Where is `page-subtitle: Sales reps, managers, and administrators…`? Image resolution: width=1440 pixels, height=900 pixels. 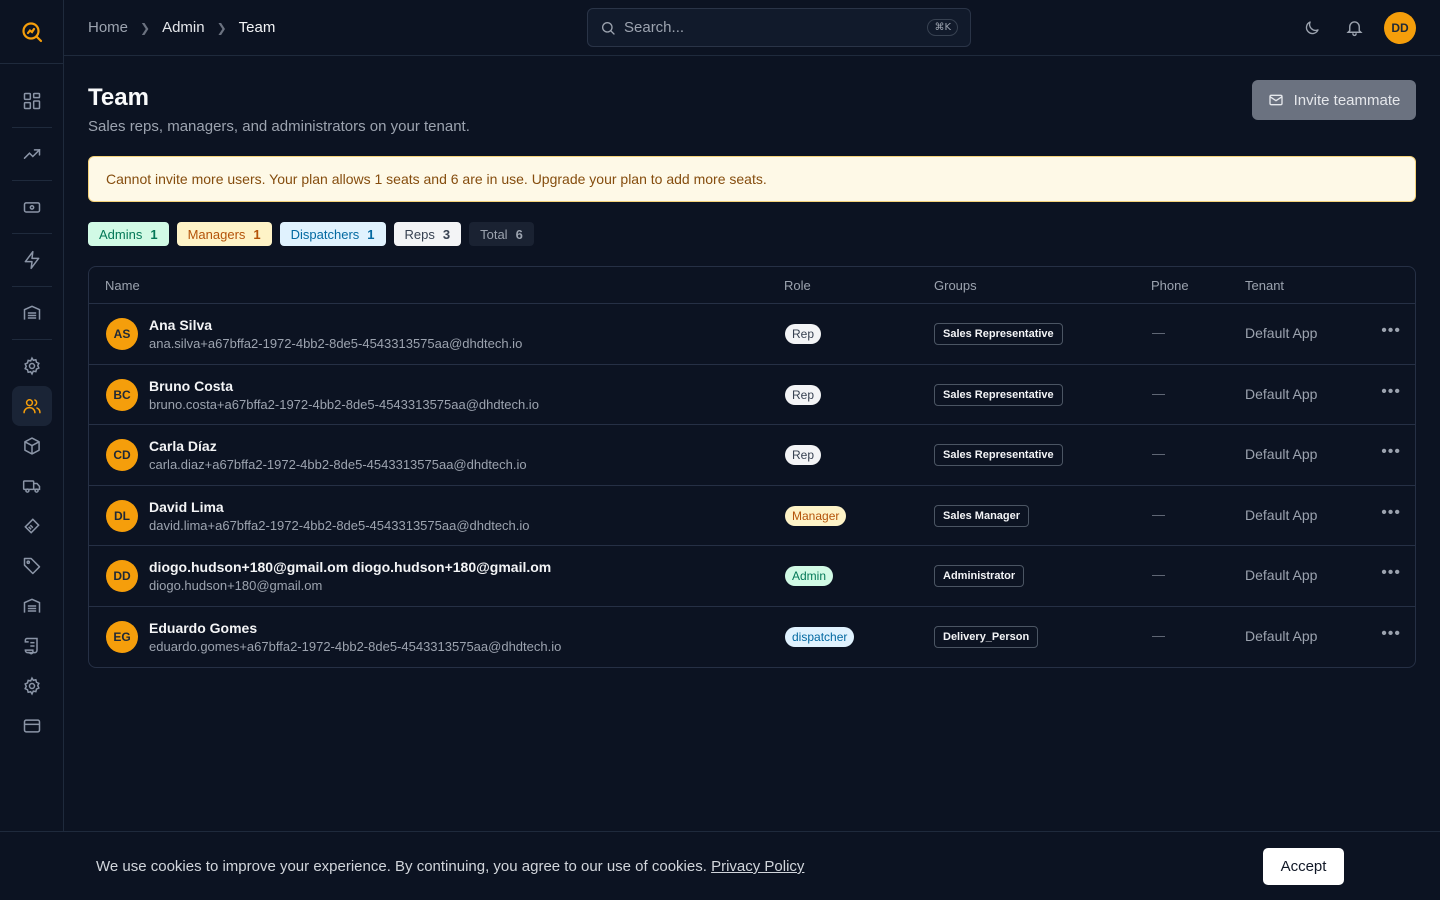
page-subtitle: Sales reps, managers, and administrators… is located at coordinates (279, 126).